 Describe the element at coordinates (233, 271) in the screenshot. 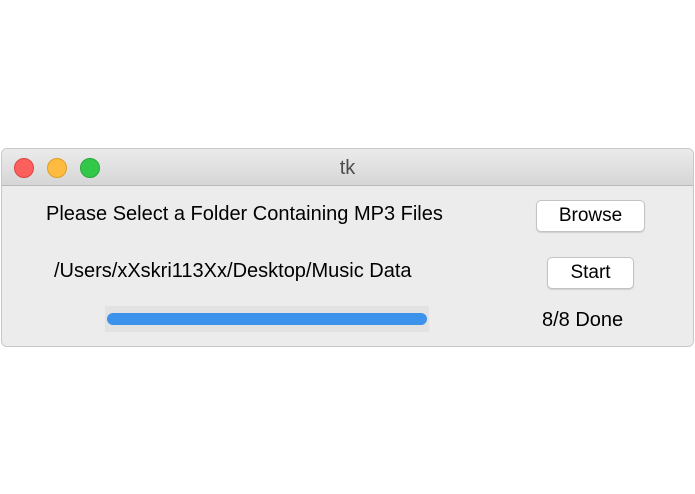

I see `selected-folder-path: /Users/xXskri113Xx/Desktop/Music Data` at that location.